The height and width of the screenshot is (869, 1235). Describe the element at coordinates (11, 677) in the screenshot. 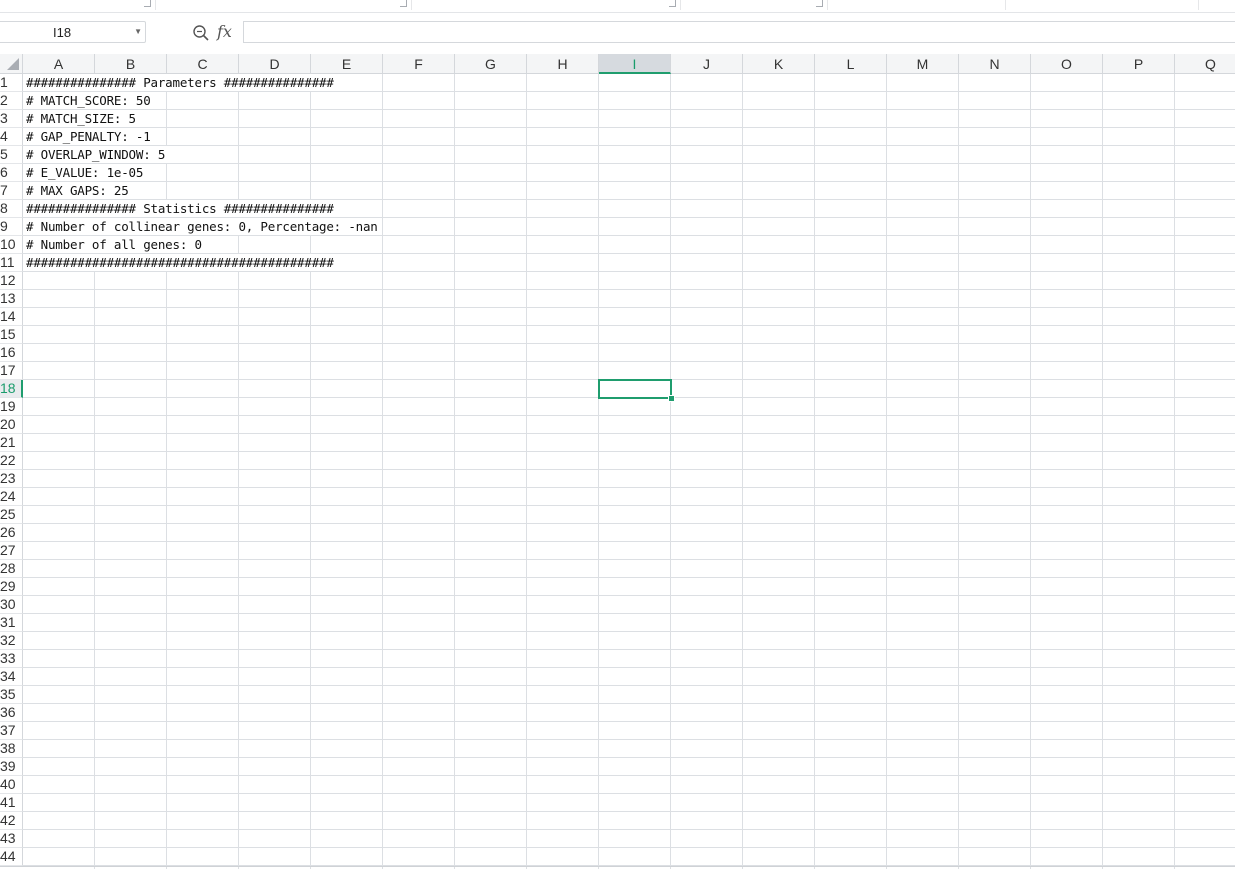

I see `row-header: 34` at that location.